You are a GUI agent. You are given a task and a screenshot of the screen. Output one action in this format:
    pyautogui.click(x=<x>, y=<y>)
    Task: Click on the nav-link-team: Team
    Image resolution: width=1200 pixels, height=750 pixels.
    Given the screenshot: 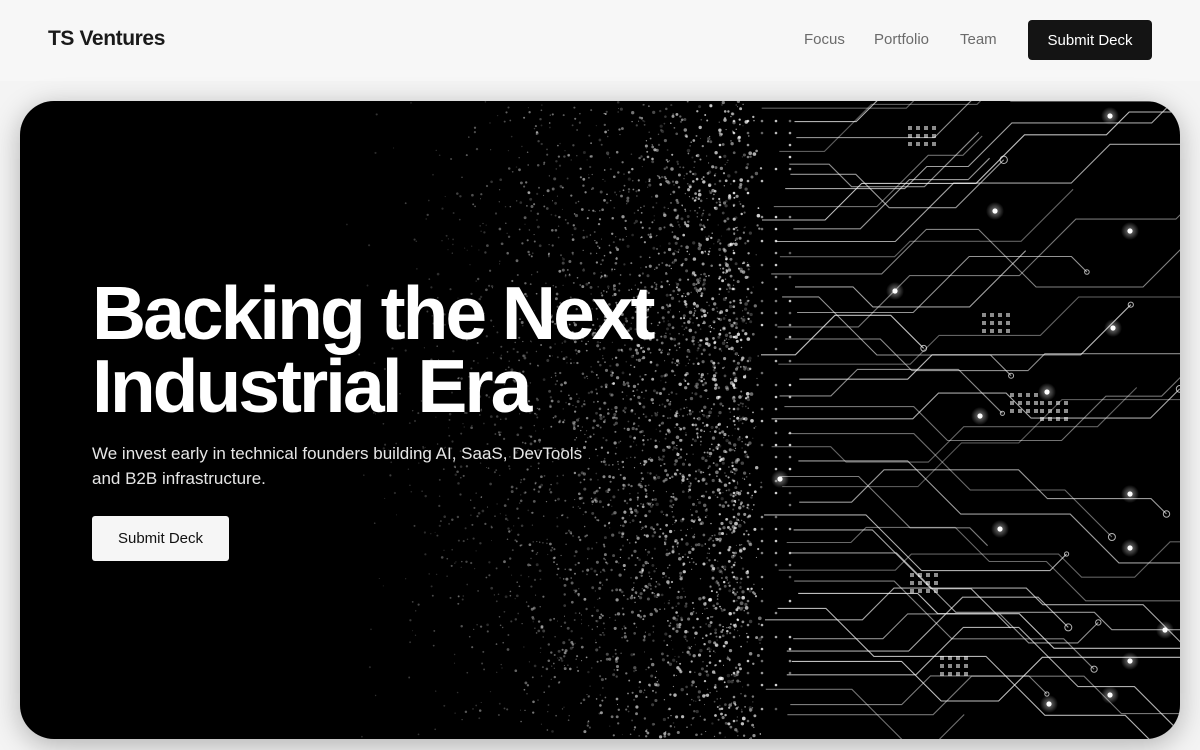 What is the action you would take?
    pyautogui.click(x=978, y=39)
    